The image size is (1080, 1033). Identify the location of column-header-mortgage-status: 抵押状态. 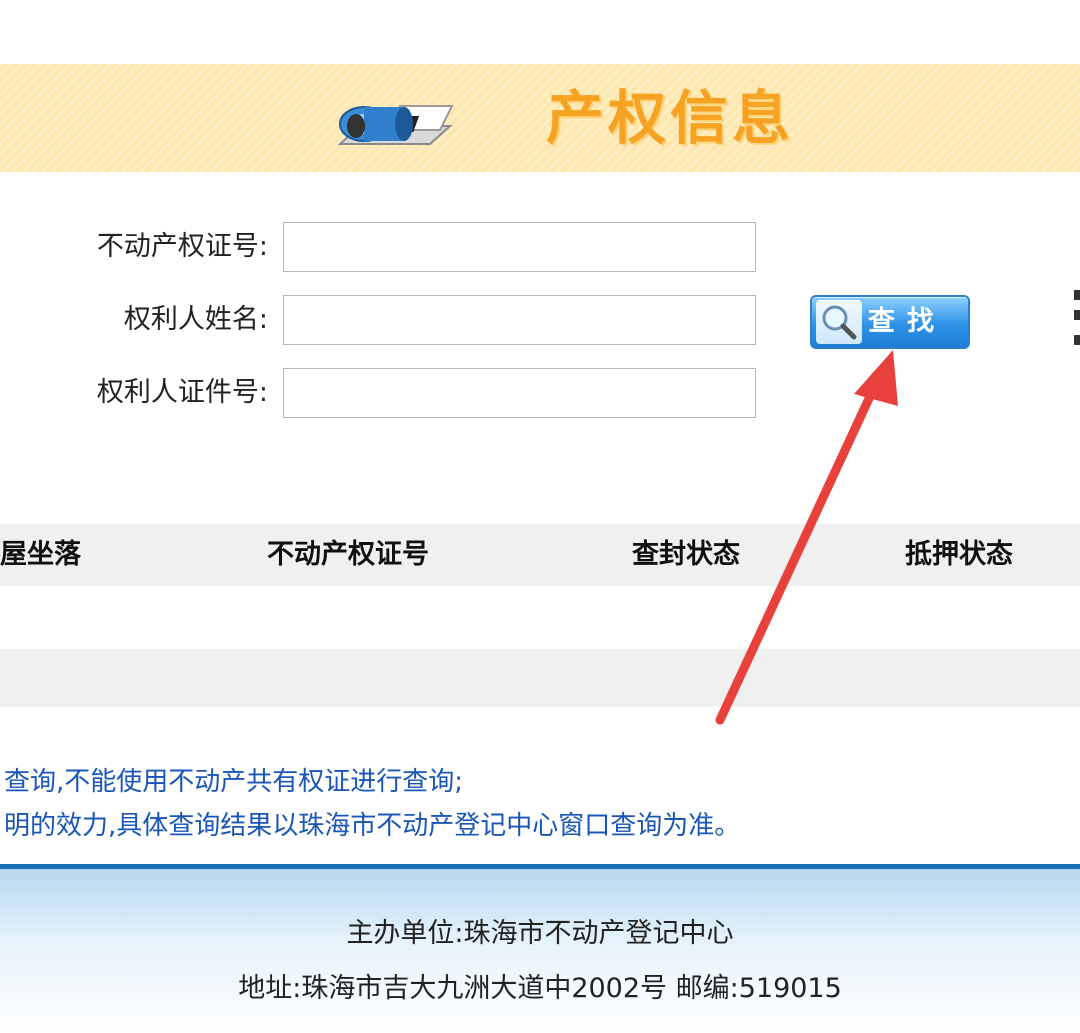
(959, 554).